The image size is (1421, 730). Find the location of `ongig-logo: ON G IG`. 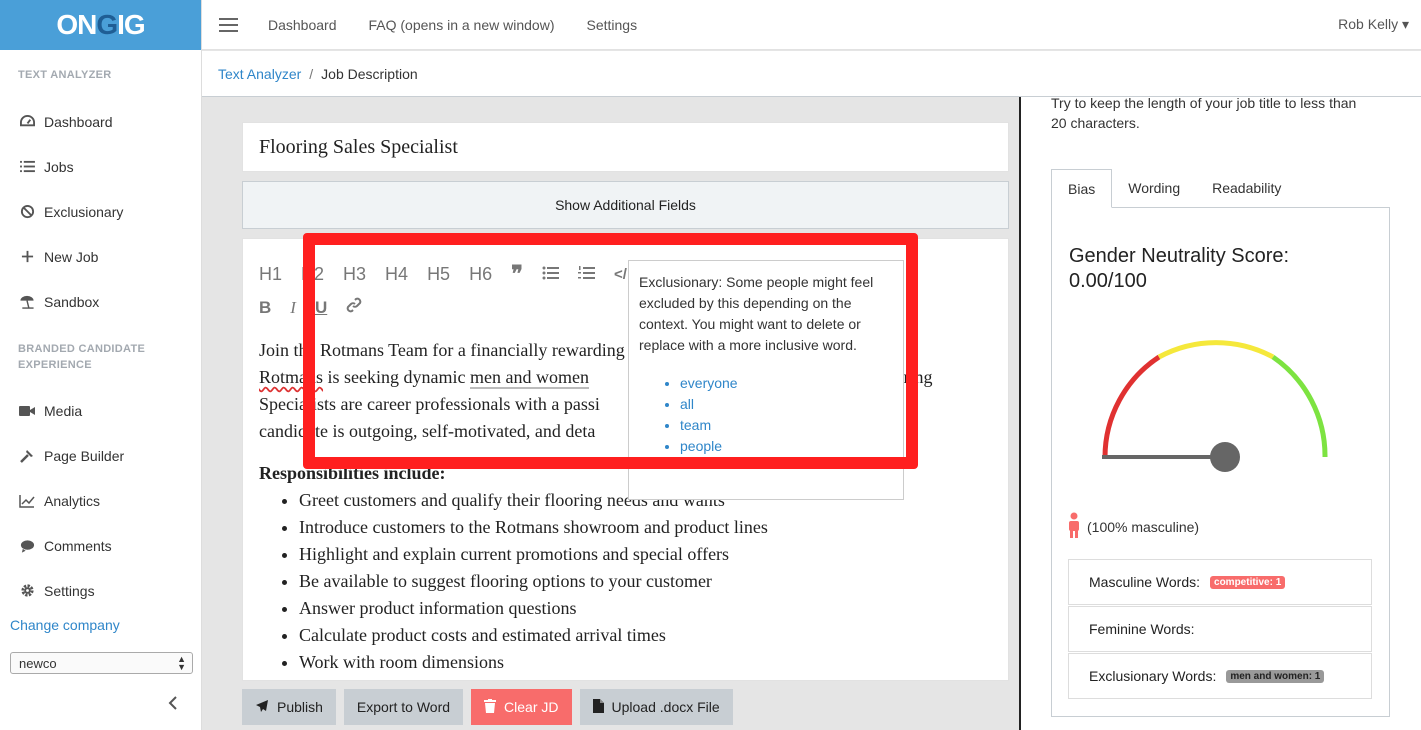

ongig-logo: ON G IG is located at coordinates (100, 25).